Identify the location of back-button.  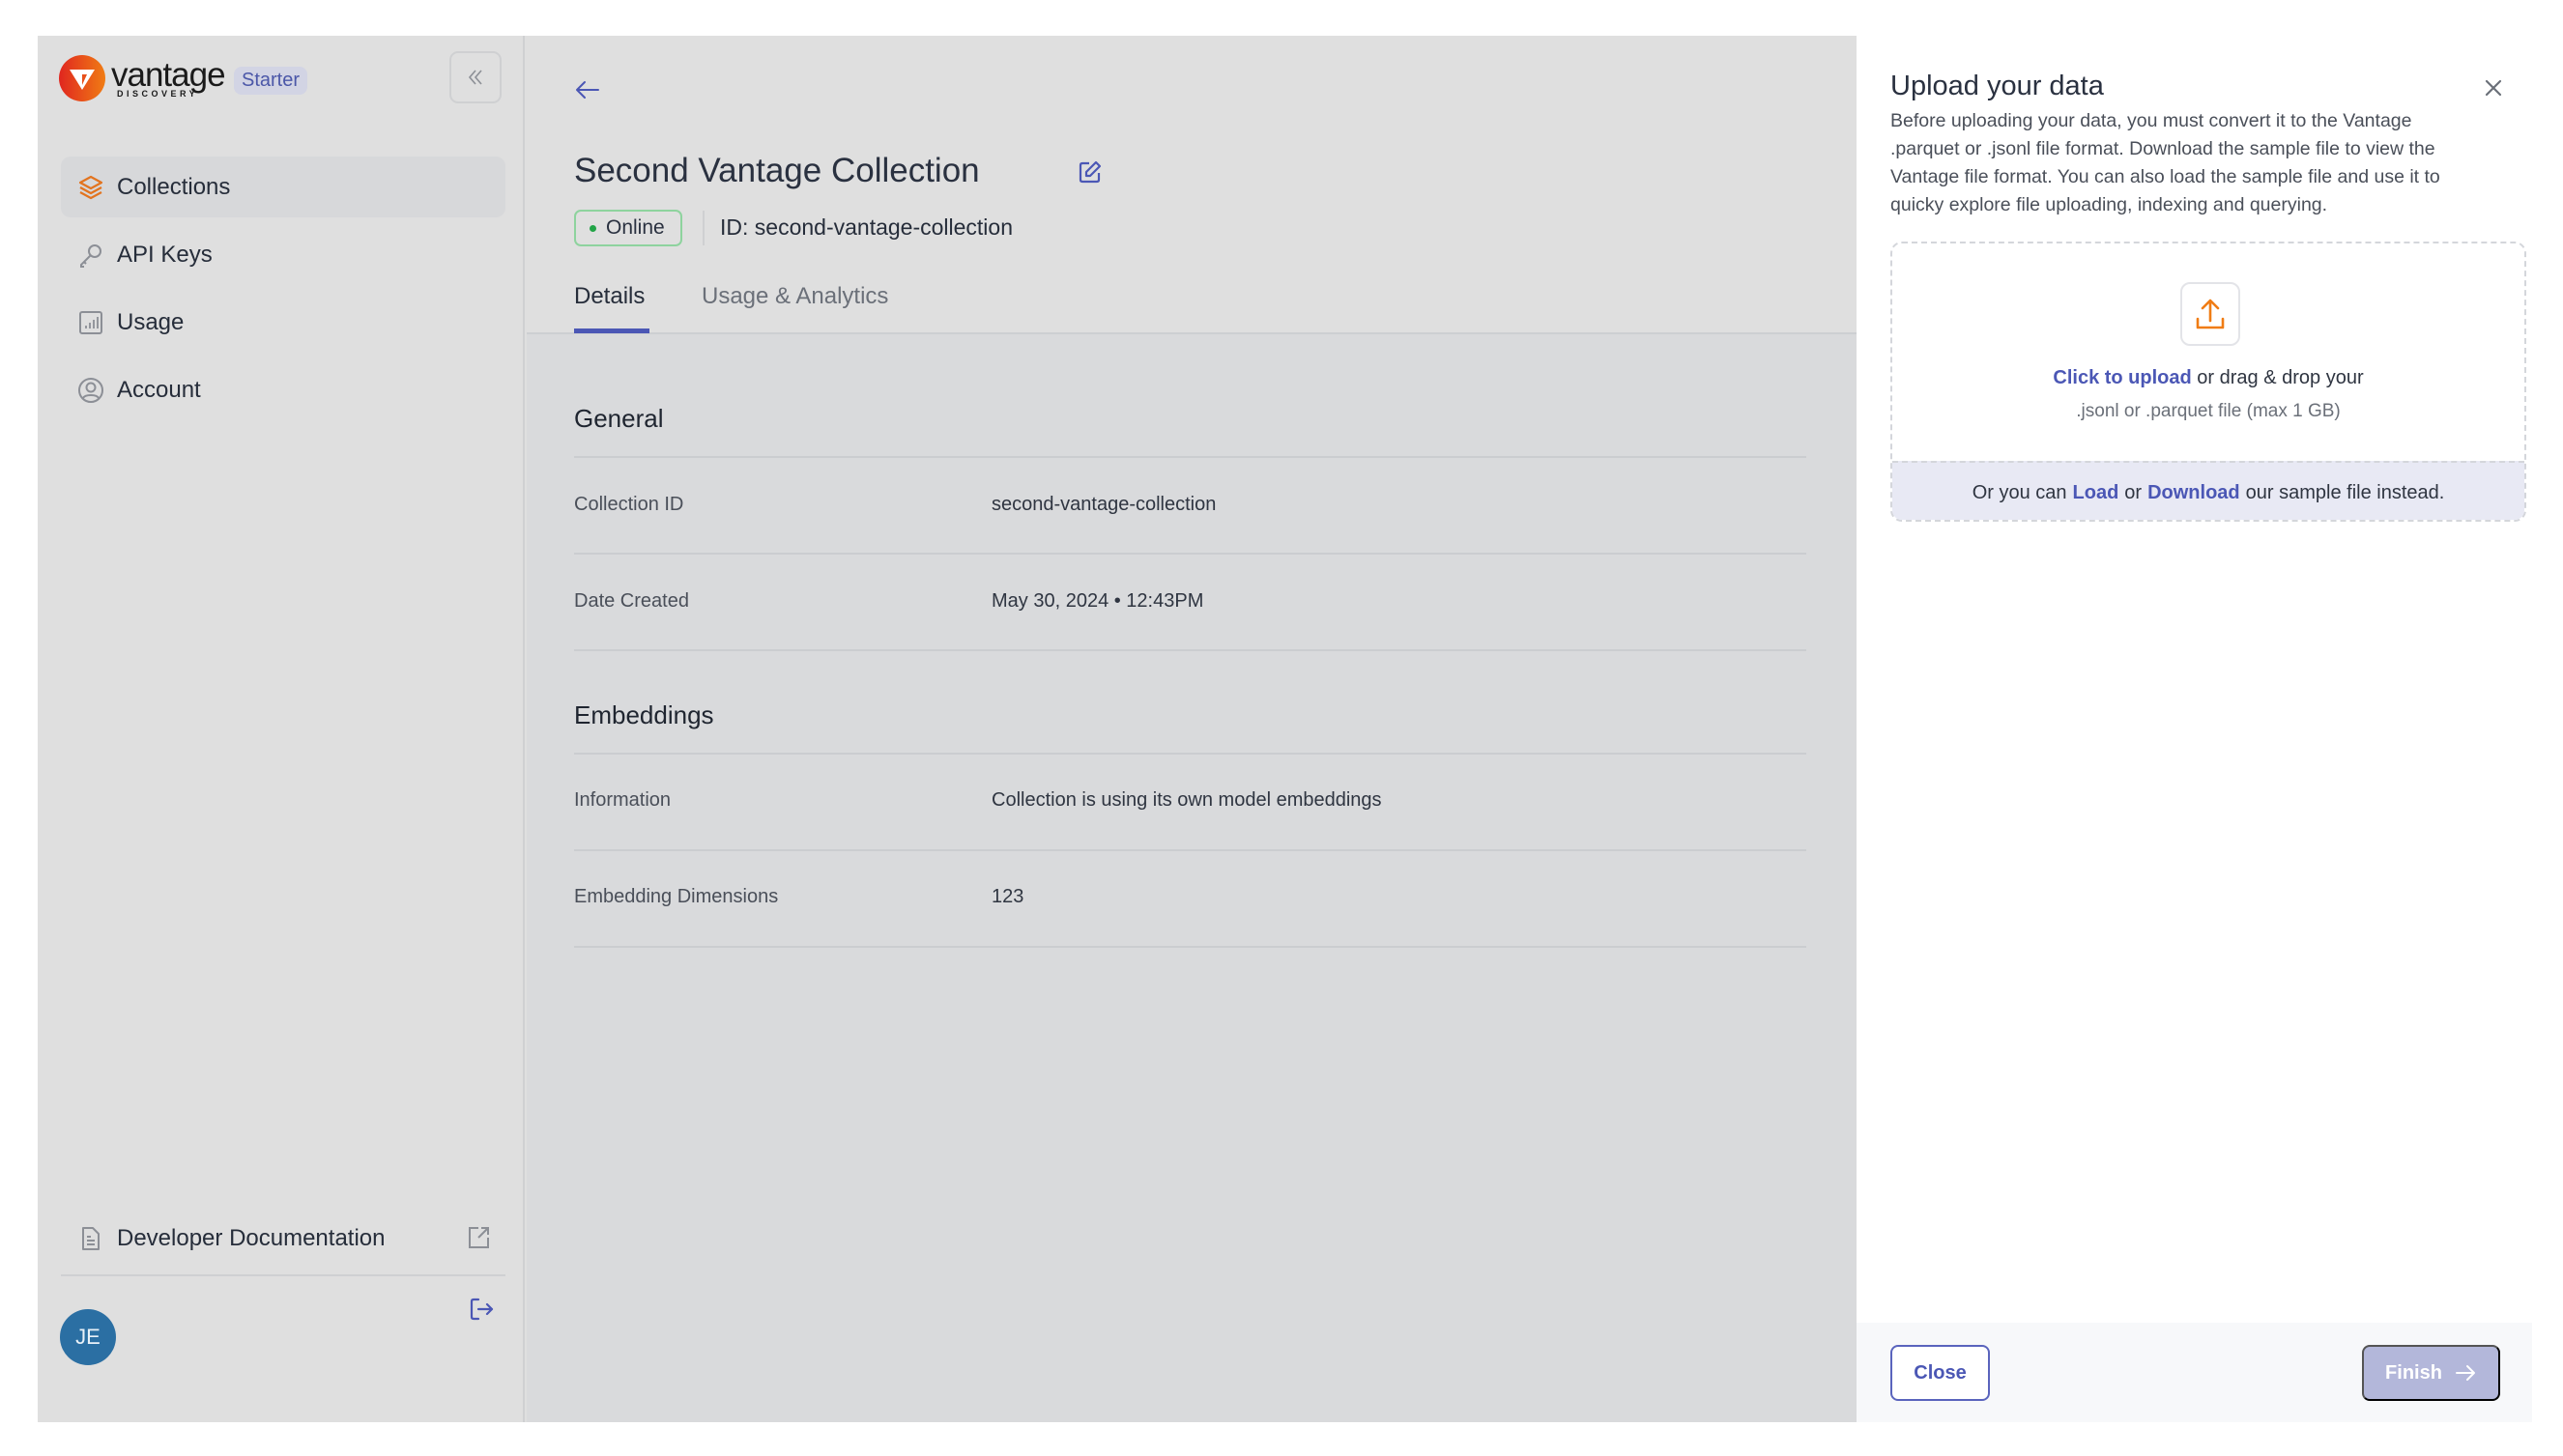
(589, 92).